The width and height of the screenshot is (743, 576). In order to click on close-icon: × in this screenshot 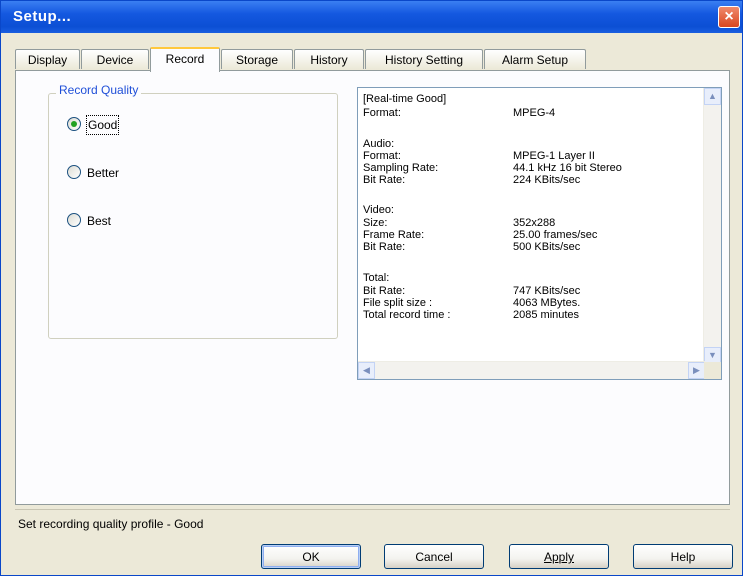, I will do `click(729, 16)`.